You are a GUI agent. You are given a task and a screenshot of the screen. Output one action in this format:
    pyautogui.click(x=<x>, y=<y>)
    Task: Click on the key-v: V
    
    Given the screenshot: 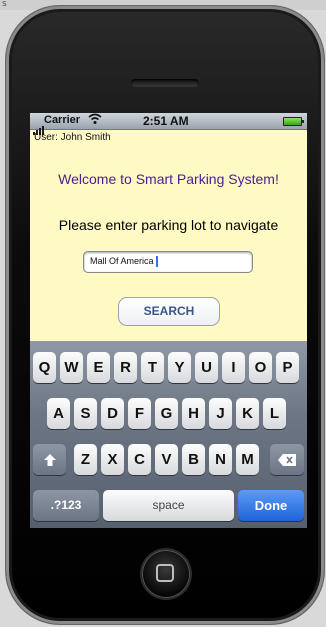 What is the action you would take?
    pyautogui.click(x=166, y=459)
    